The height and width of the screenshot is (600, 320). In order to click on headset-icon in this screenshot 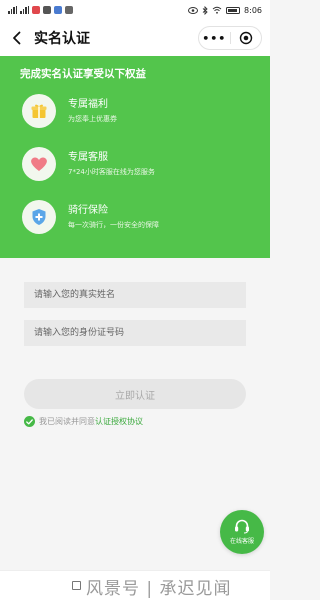, I will do `click(242, 526)`.